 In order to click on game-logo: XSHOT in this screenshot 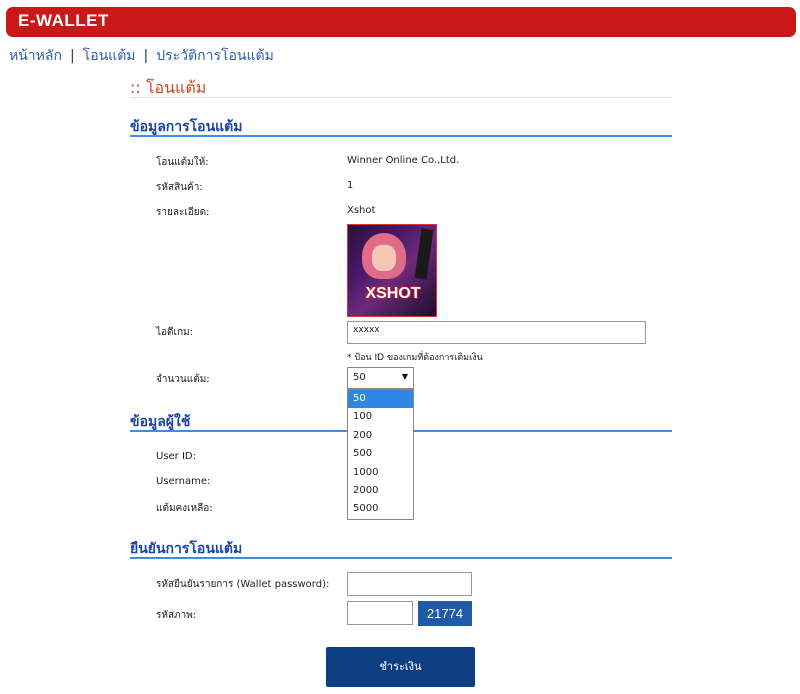, I will do `click(393, 293)`.